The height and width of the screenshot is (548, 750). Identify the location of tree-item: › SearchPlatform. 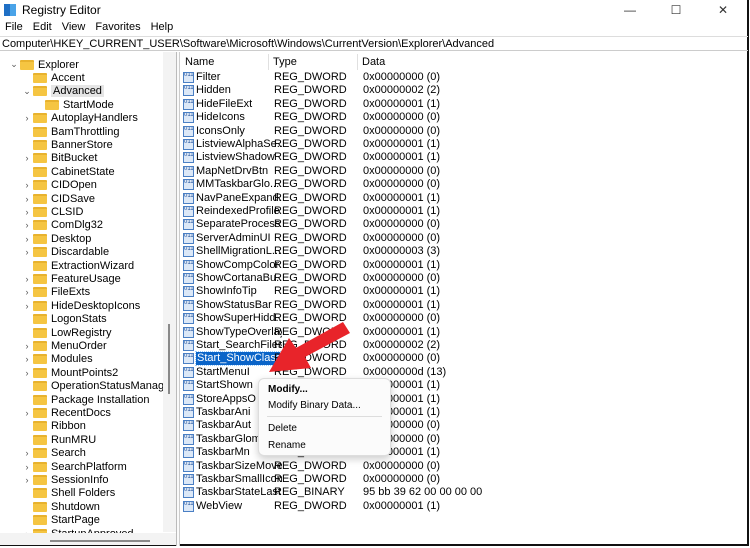
(76, 466).